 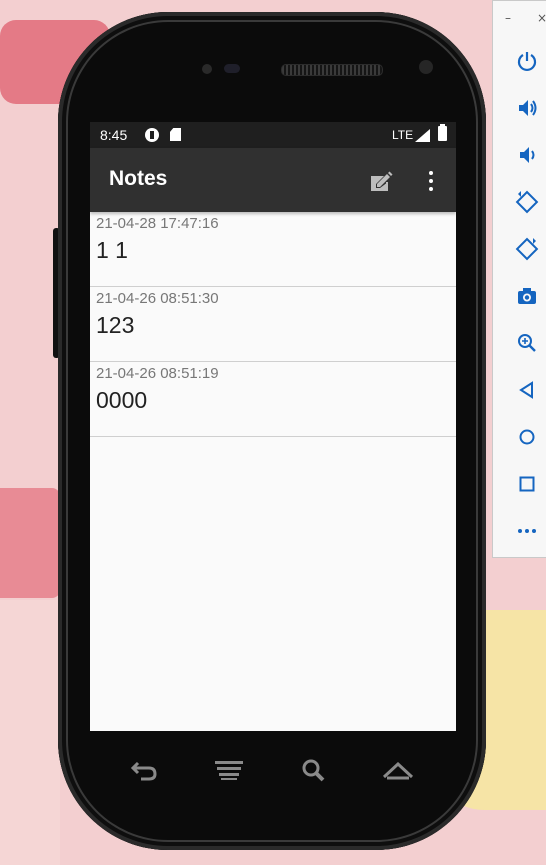 What do you see at coordinates (138, 178) in the screenshot?
I see `page-title: Notes` at bounding box center [138, 178].